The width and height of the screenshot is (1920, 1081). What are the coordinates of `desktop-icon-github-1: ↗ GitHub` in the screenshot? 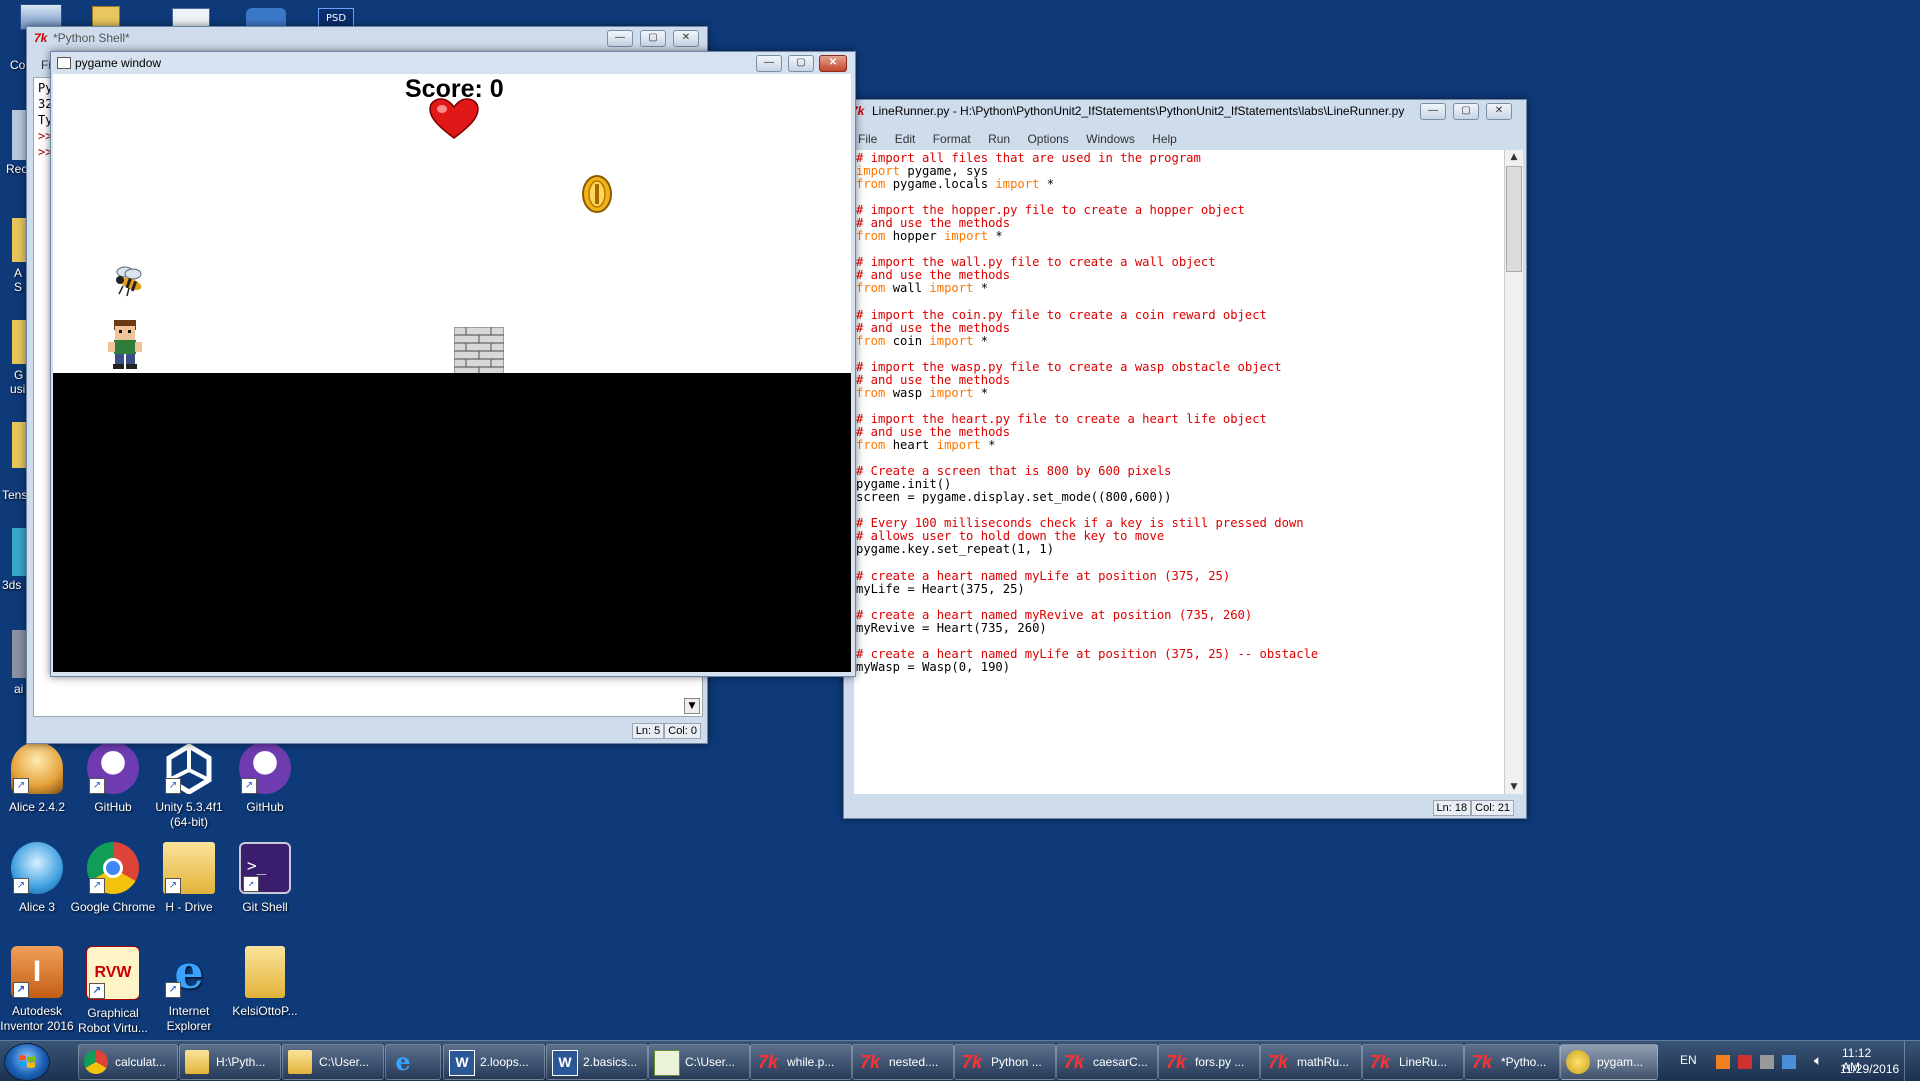 It's located at (113, 778).